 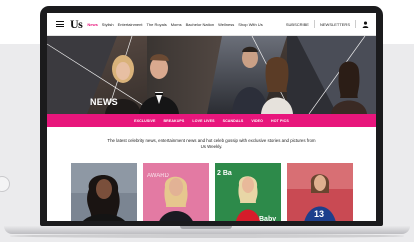 I want to click on article-card, so click(x=104, y=192).